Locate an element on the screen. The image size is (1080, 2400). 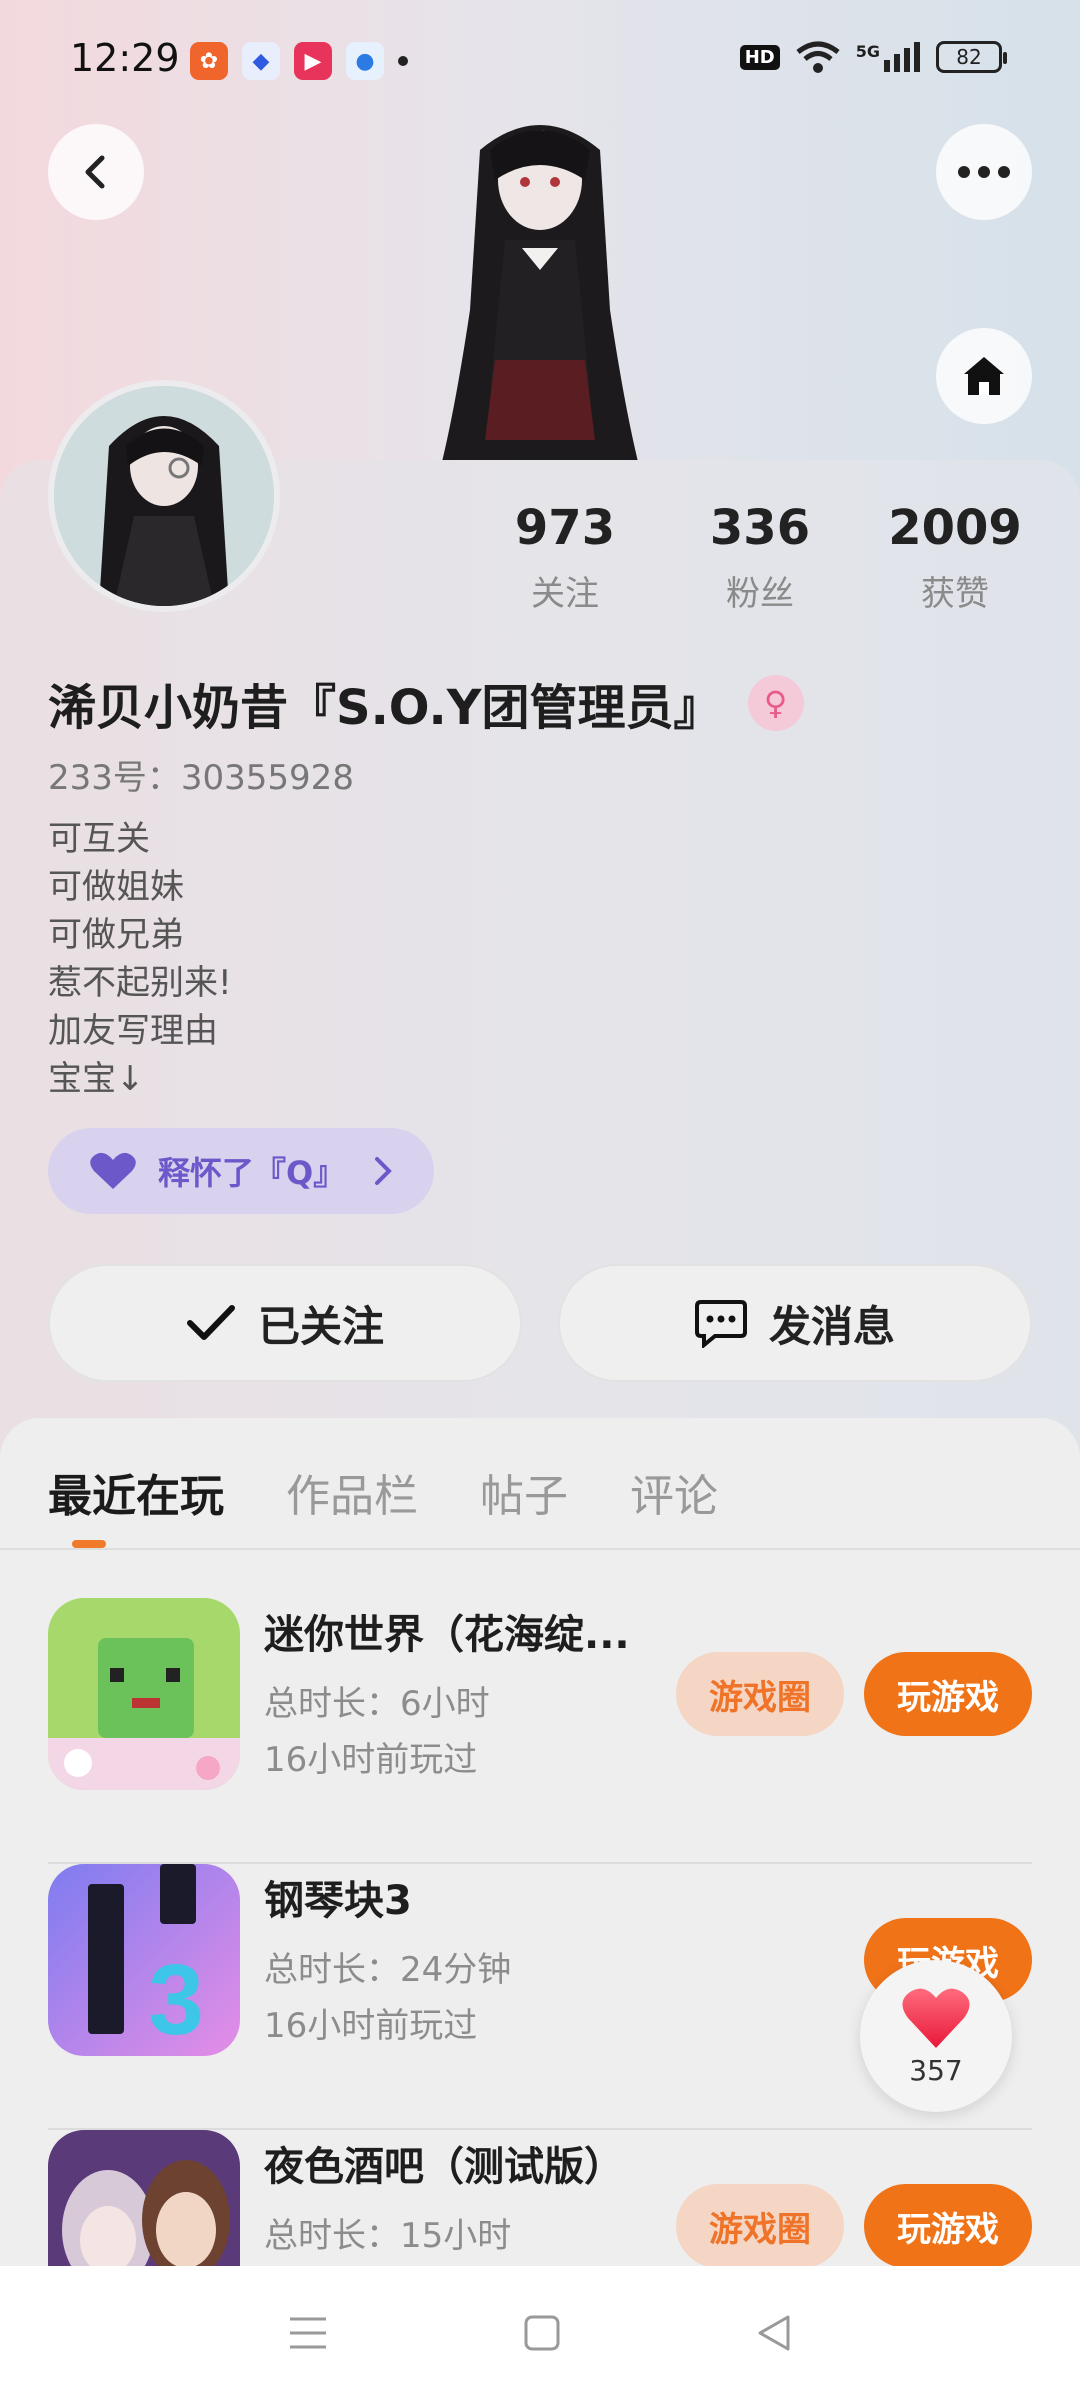
tab-posts: 帖子 is located at coordinates (524, 1492).